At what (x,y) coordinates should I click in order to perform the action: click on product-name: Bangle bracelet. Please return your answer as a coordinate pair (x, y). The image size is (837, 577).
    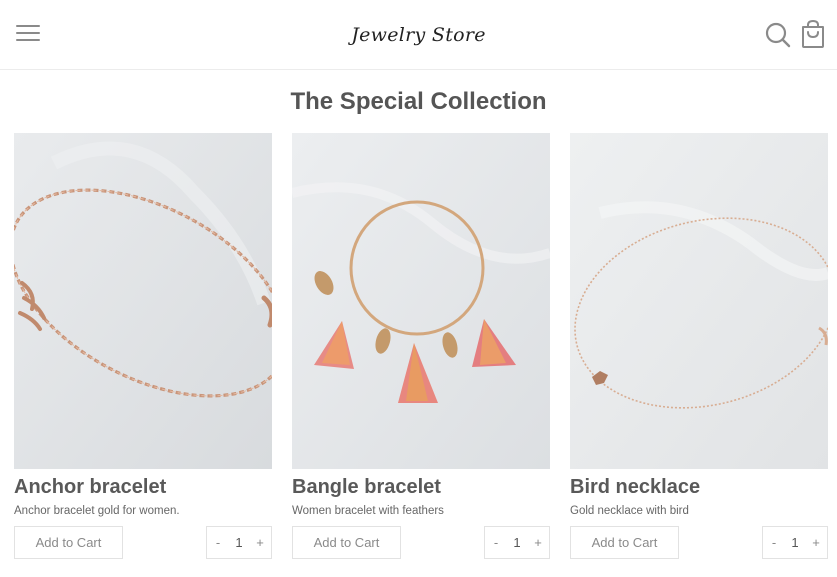
    Looking at the image, I should click on (421, 487).